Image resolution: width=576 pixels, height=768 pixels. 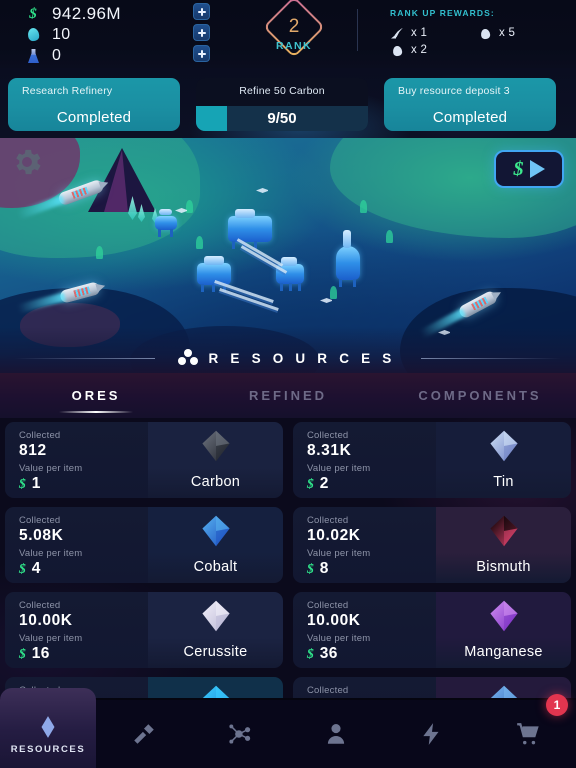 What do you see at coordinates (357, 30) in the screenshot?
I see `hud-divider` at bounding box center [357, 30].